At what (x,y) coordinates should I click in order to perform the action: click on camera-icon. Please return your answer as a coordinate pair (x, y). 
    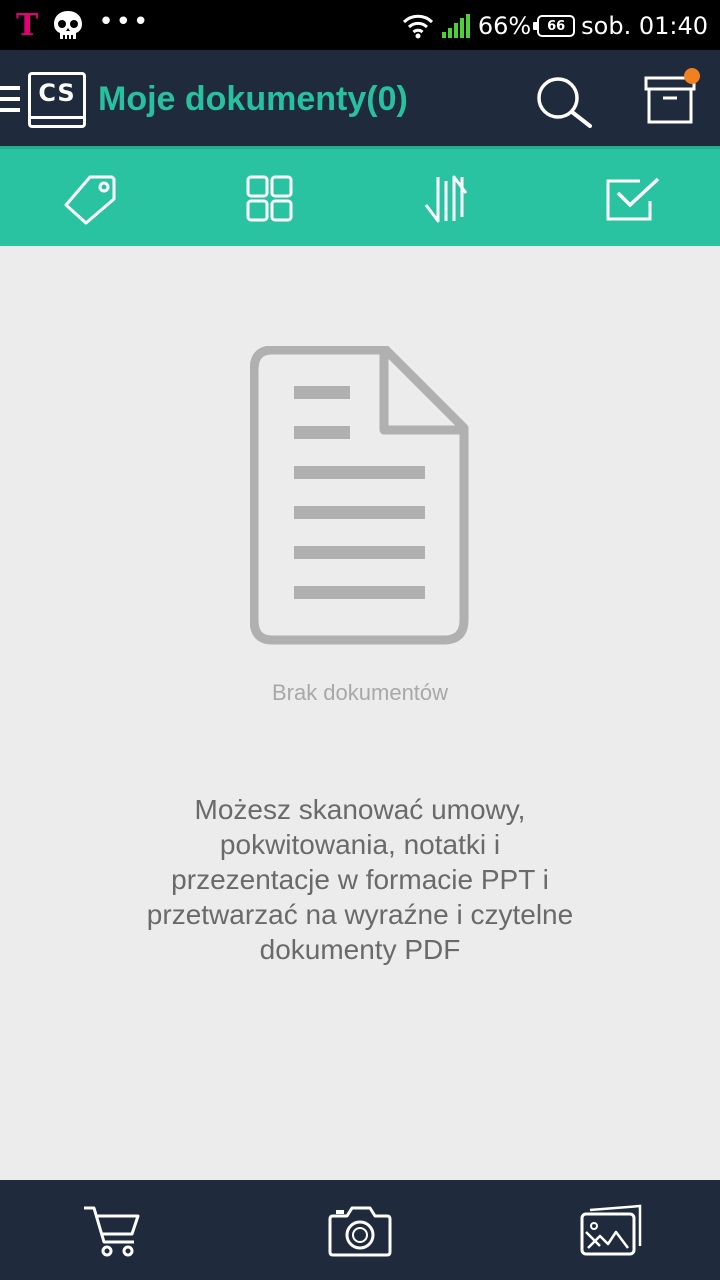
    Looking at the image, I should click on (360, 1231).